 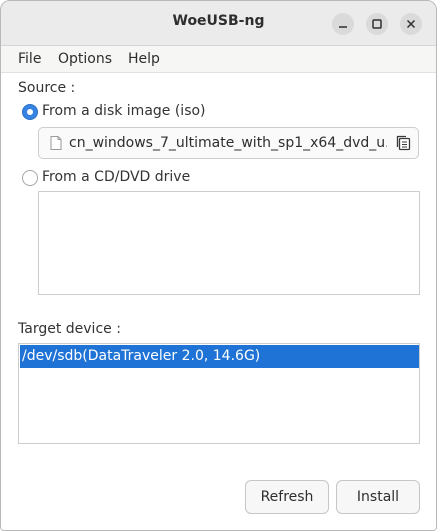 I want to click on close-button, so click(x=411, y=24).